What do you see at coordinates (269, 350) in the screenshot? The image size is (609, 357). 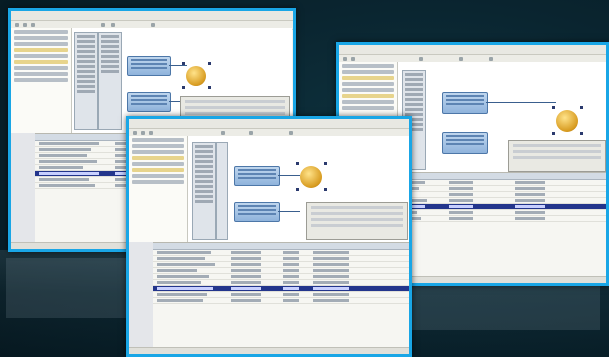 I see `status-bar` at bounding box center [269, 350].